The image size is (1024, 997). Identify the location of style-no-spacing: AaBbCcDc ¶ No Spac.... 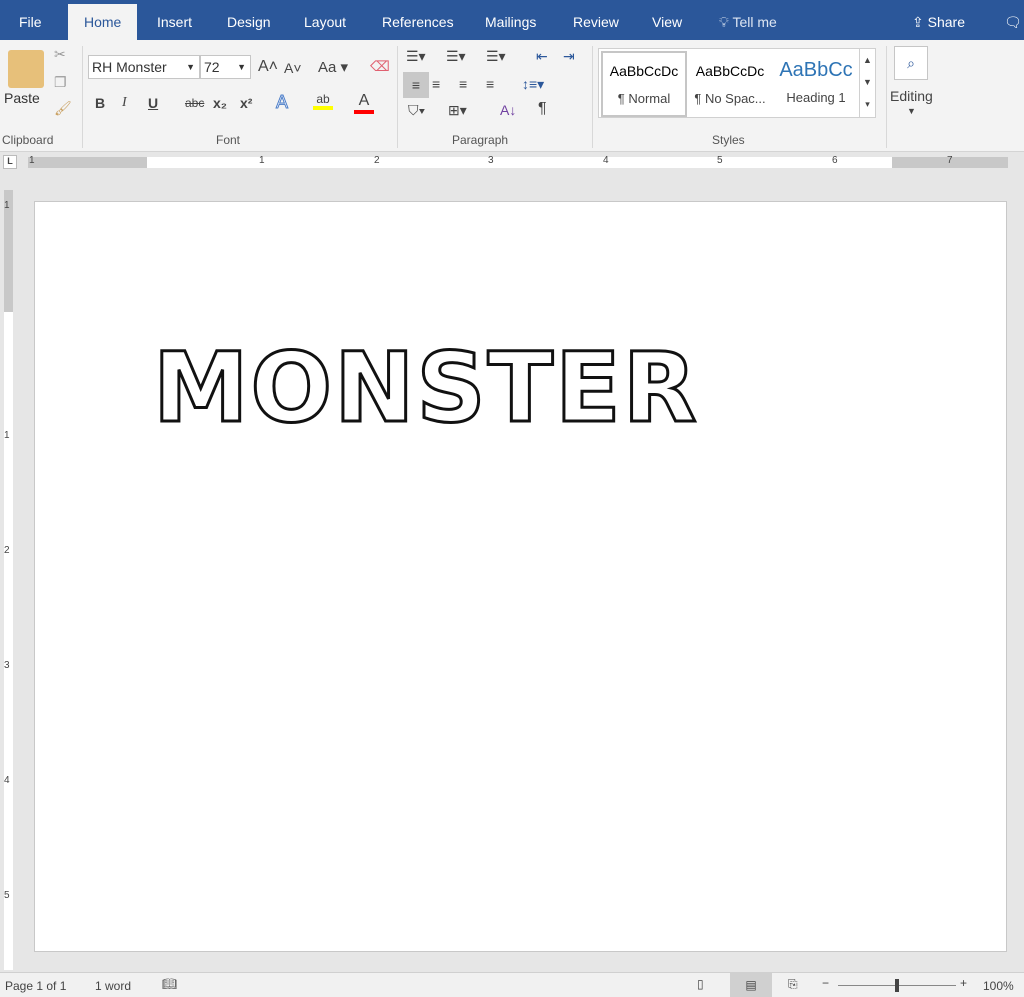
(730, 84).